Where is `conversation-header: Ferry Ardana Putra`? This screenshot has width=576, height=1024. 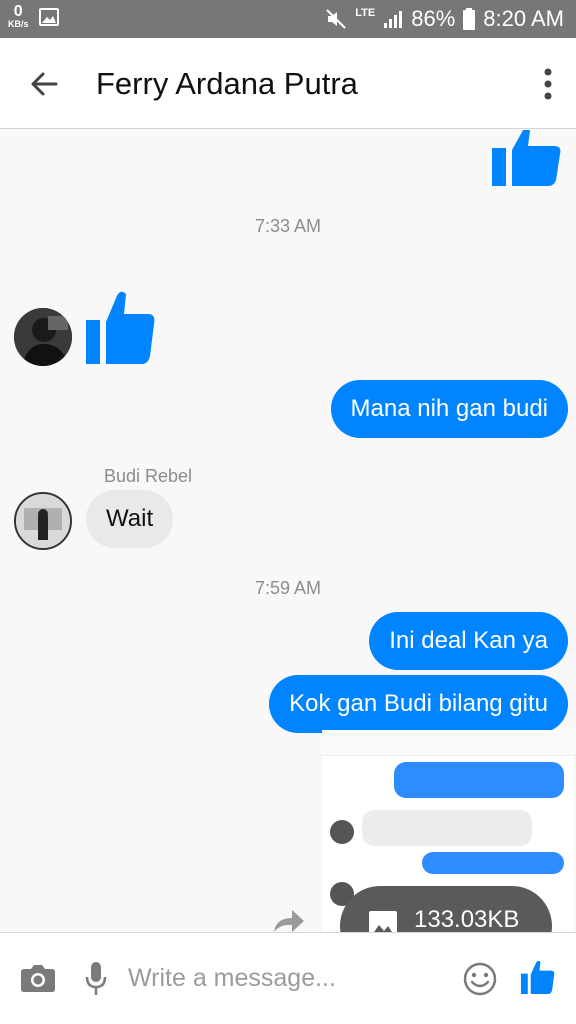 conversation-header: Ferry Ardana Putra is located at coordinates (288, 83).